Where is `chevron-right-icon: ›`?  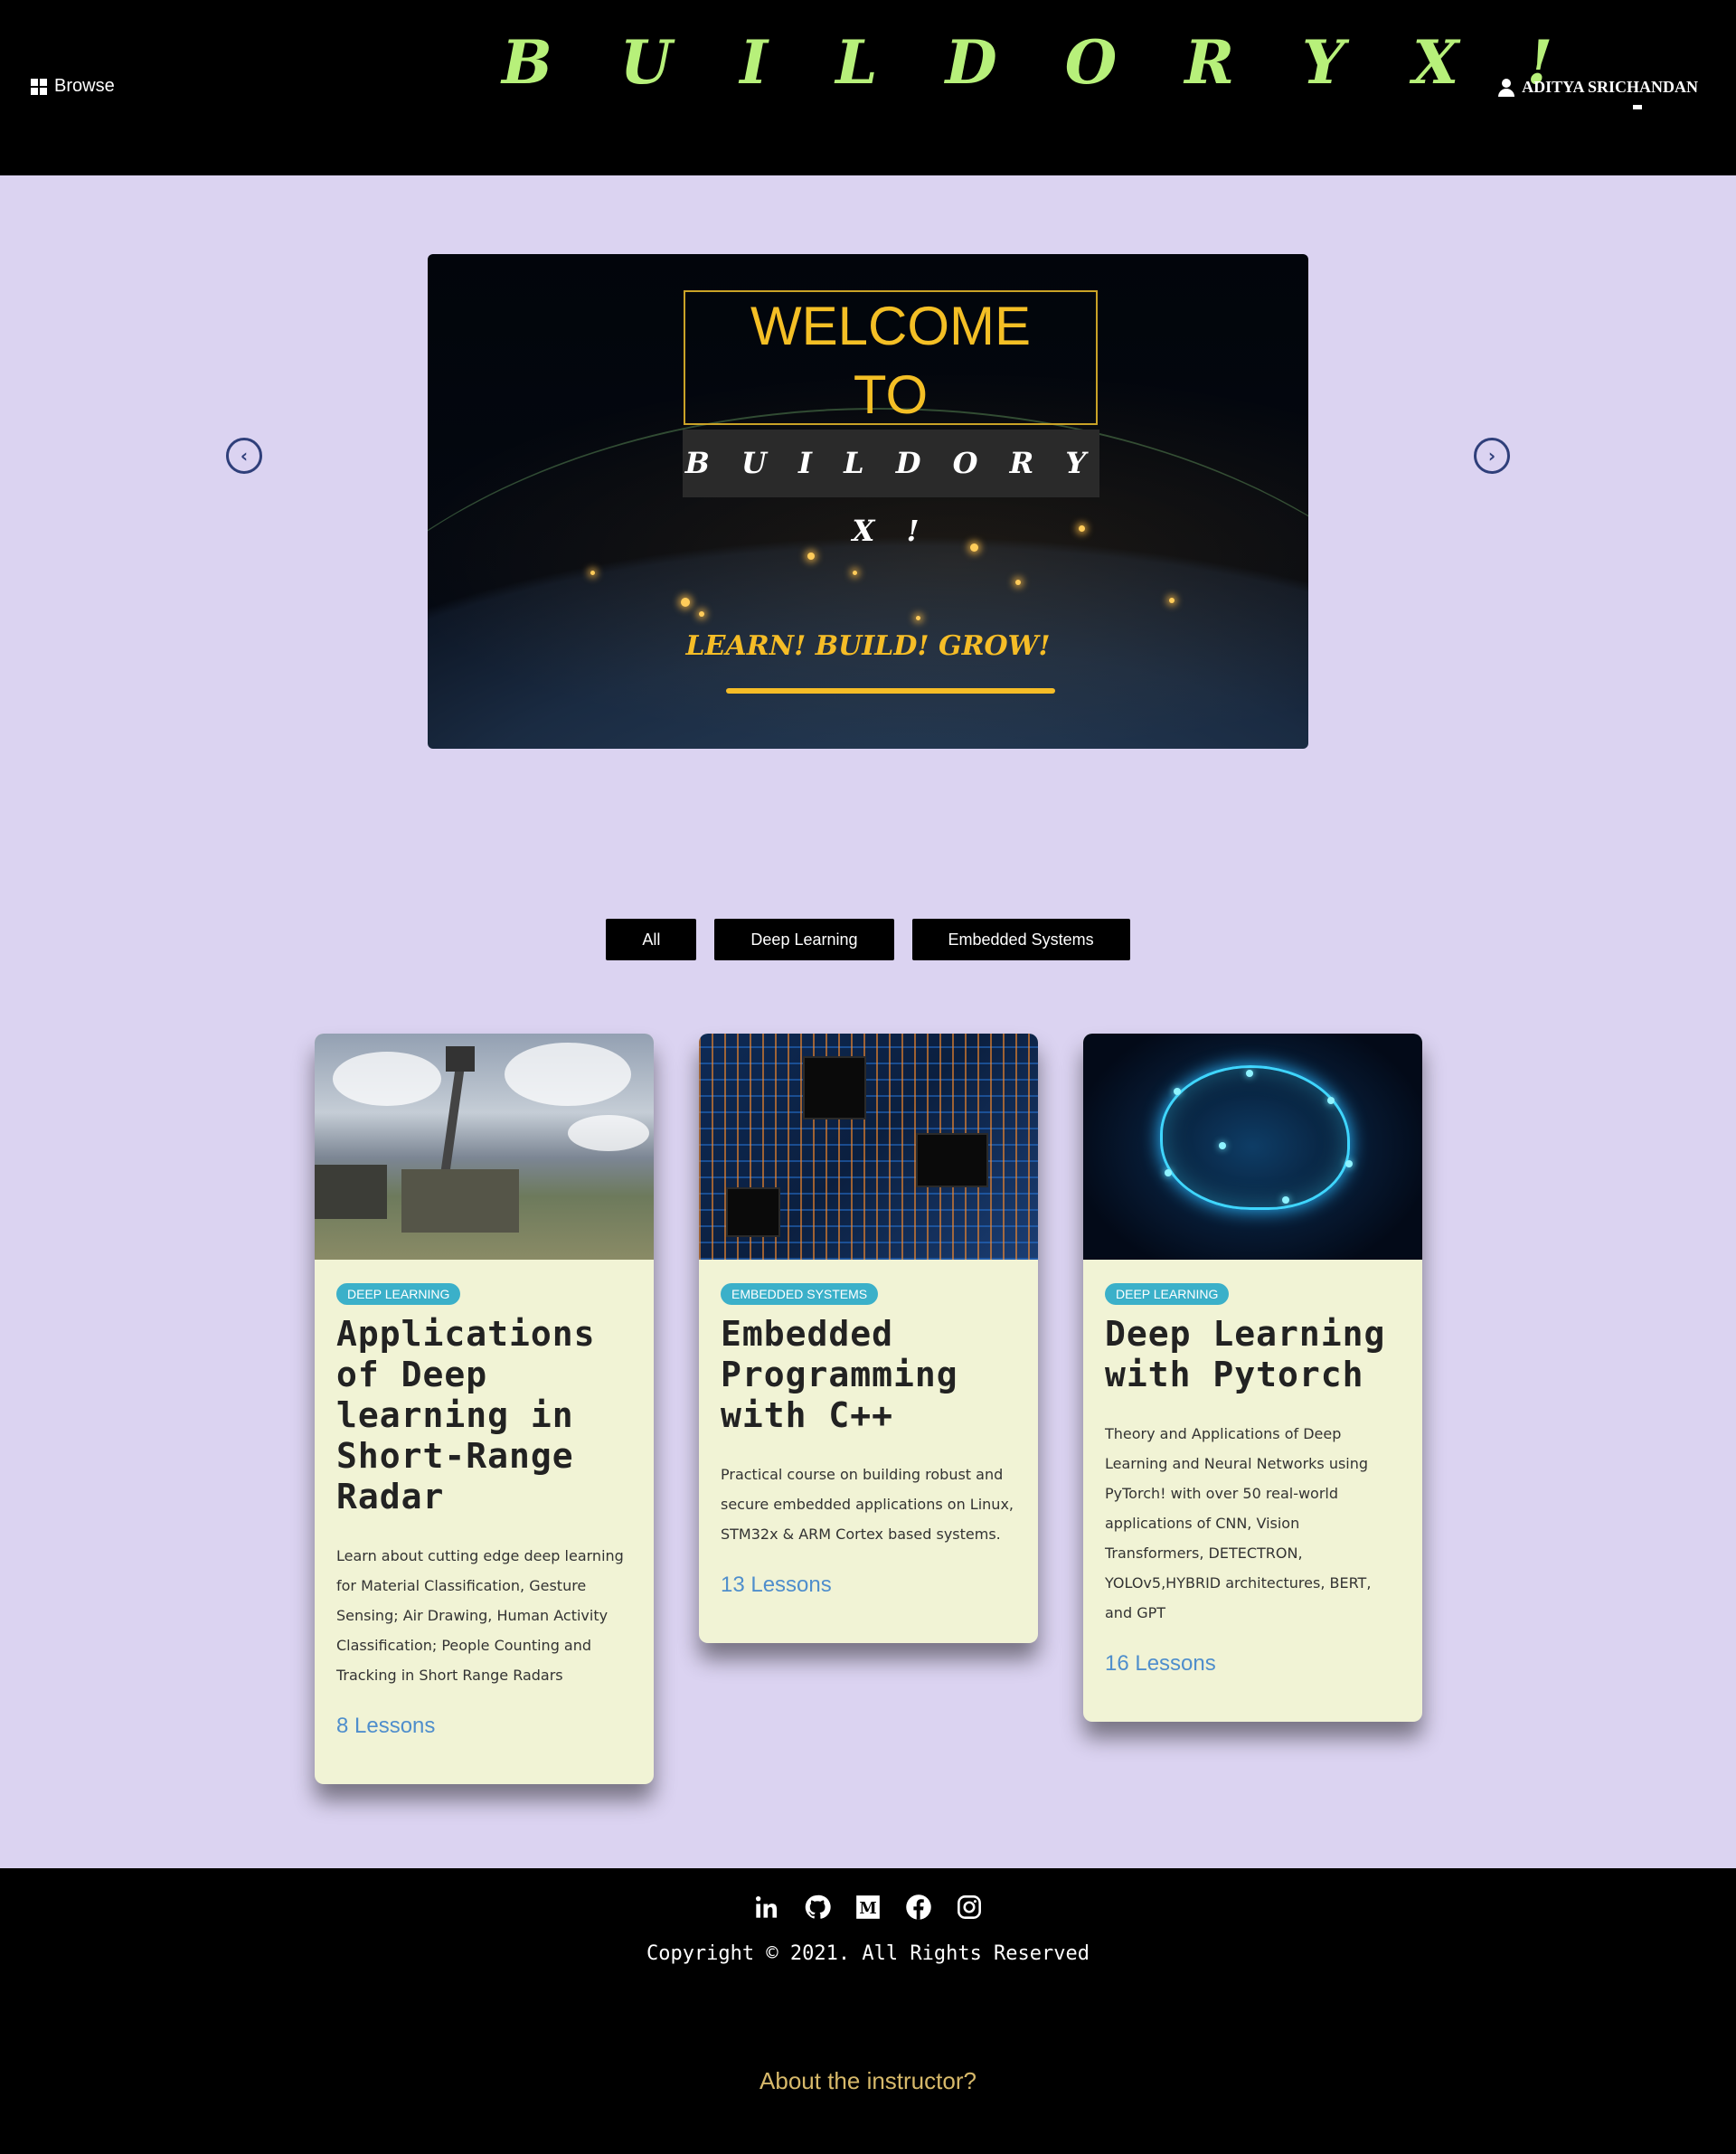
chevron-right-icon: › is located at coordinates (1492, 456).